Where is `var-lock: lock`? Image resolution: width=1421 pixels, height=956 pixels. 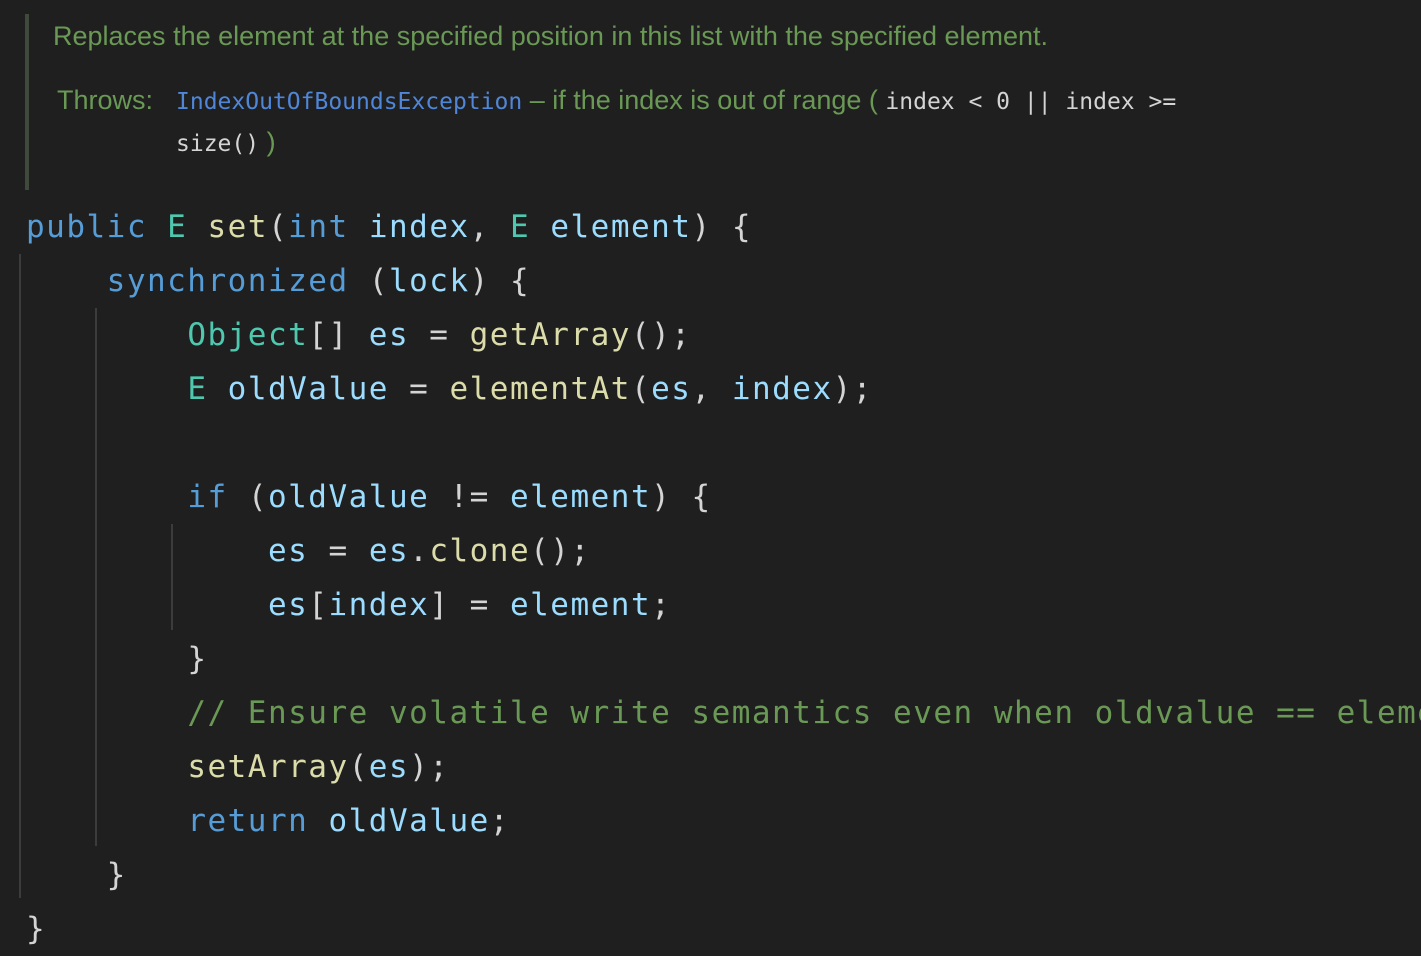 var-lock: lock is located at coordinates (429, 281).